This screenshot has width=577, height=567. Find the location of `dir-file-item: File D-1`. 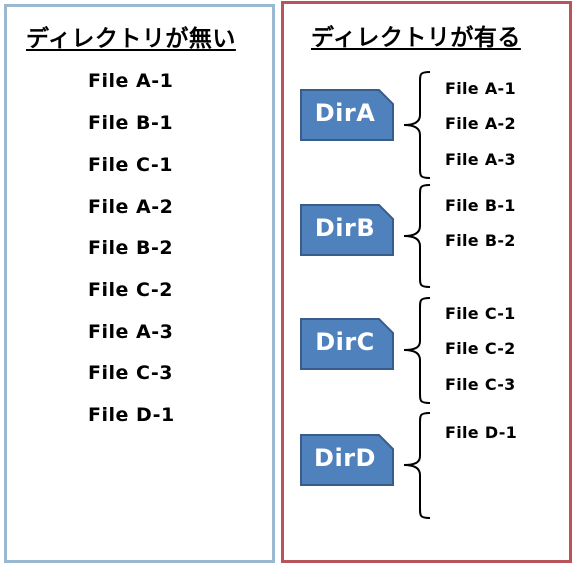

dir-file-item: File D-1 is located at coordinates (481, 432).